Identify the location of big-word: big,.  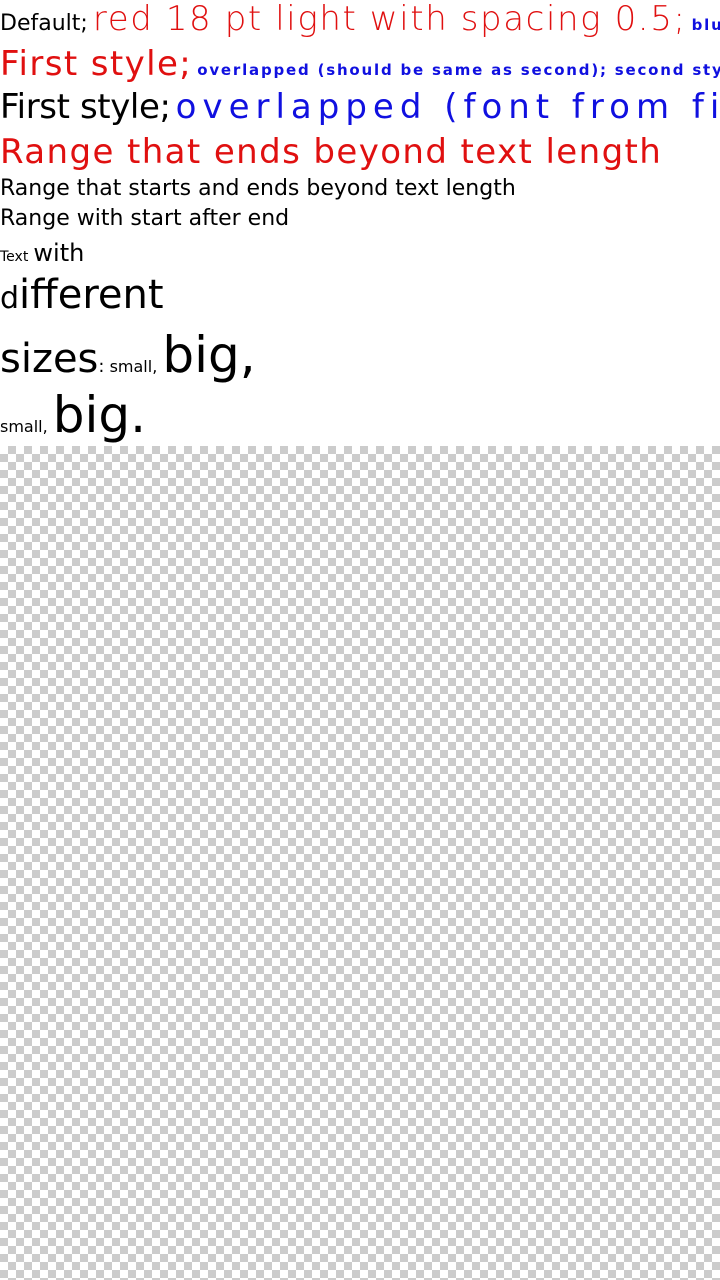
(209, 355).